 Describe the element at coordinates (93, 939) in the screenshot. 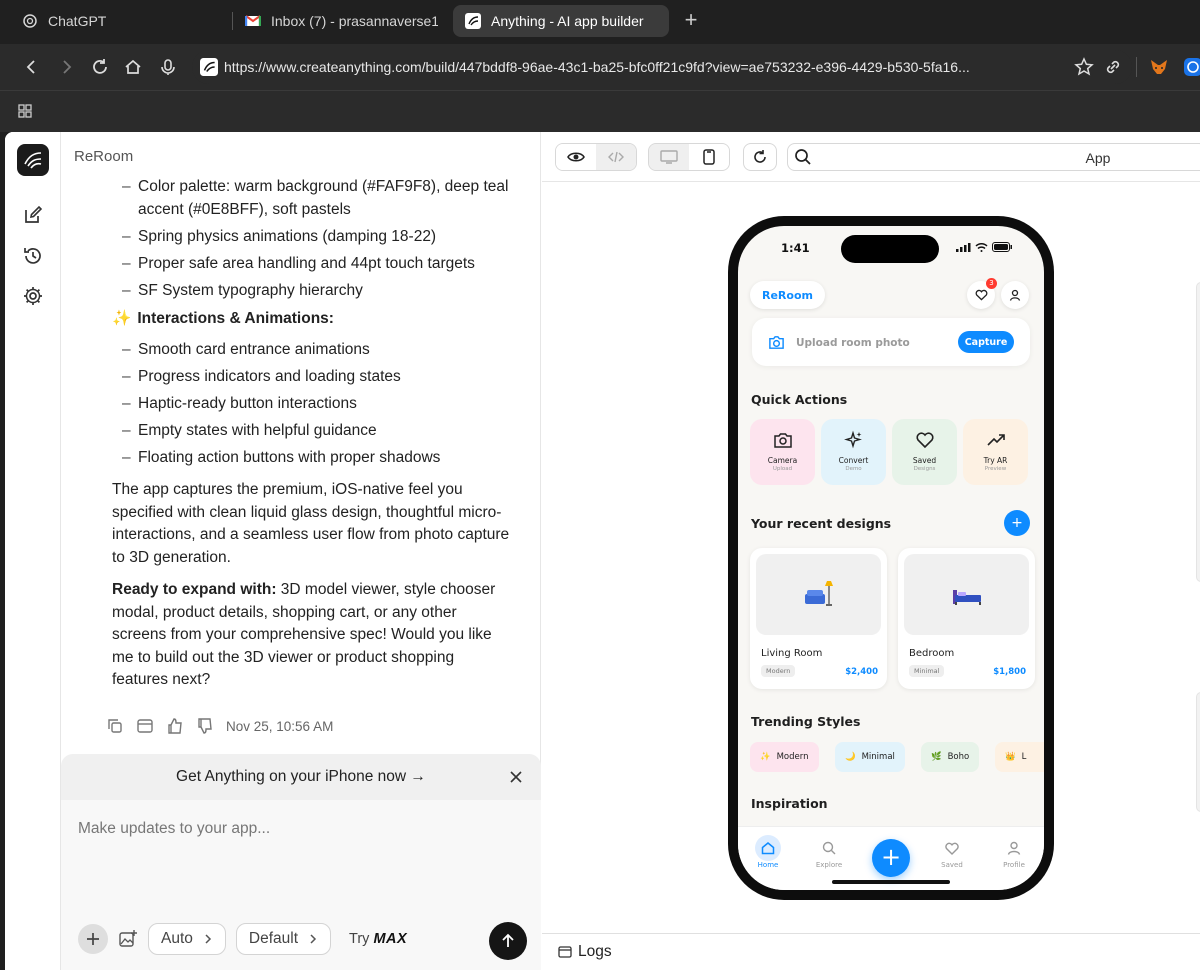

I see `add-attachment-button` at that location.